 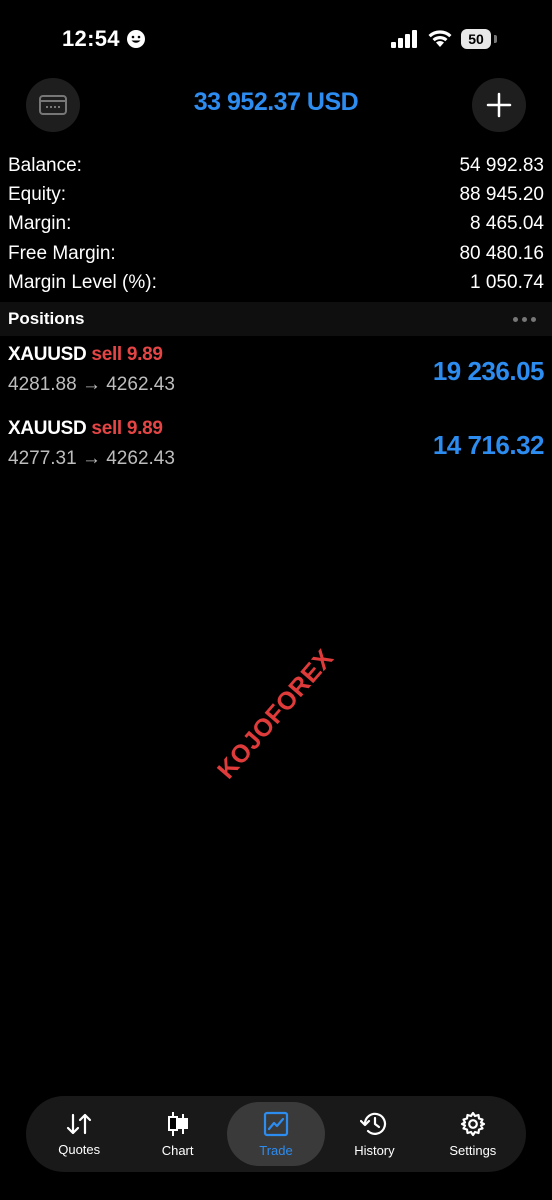 What do you see at coordinates (501, 165) in the screenshot?
I see `summary-value: 54 992.83` at bounding box center [501, 165].